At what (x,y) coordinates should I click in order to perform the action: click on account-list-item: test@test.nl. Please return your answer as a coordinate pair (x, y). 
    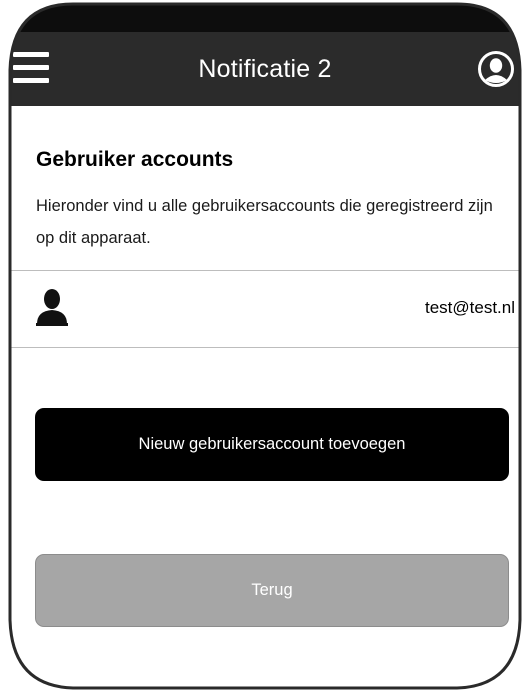
    Looking at the image, I should click on (265, 309).